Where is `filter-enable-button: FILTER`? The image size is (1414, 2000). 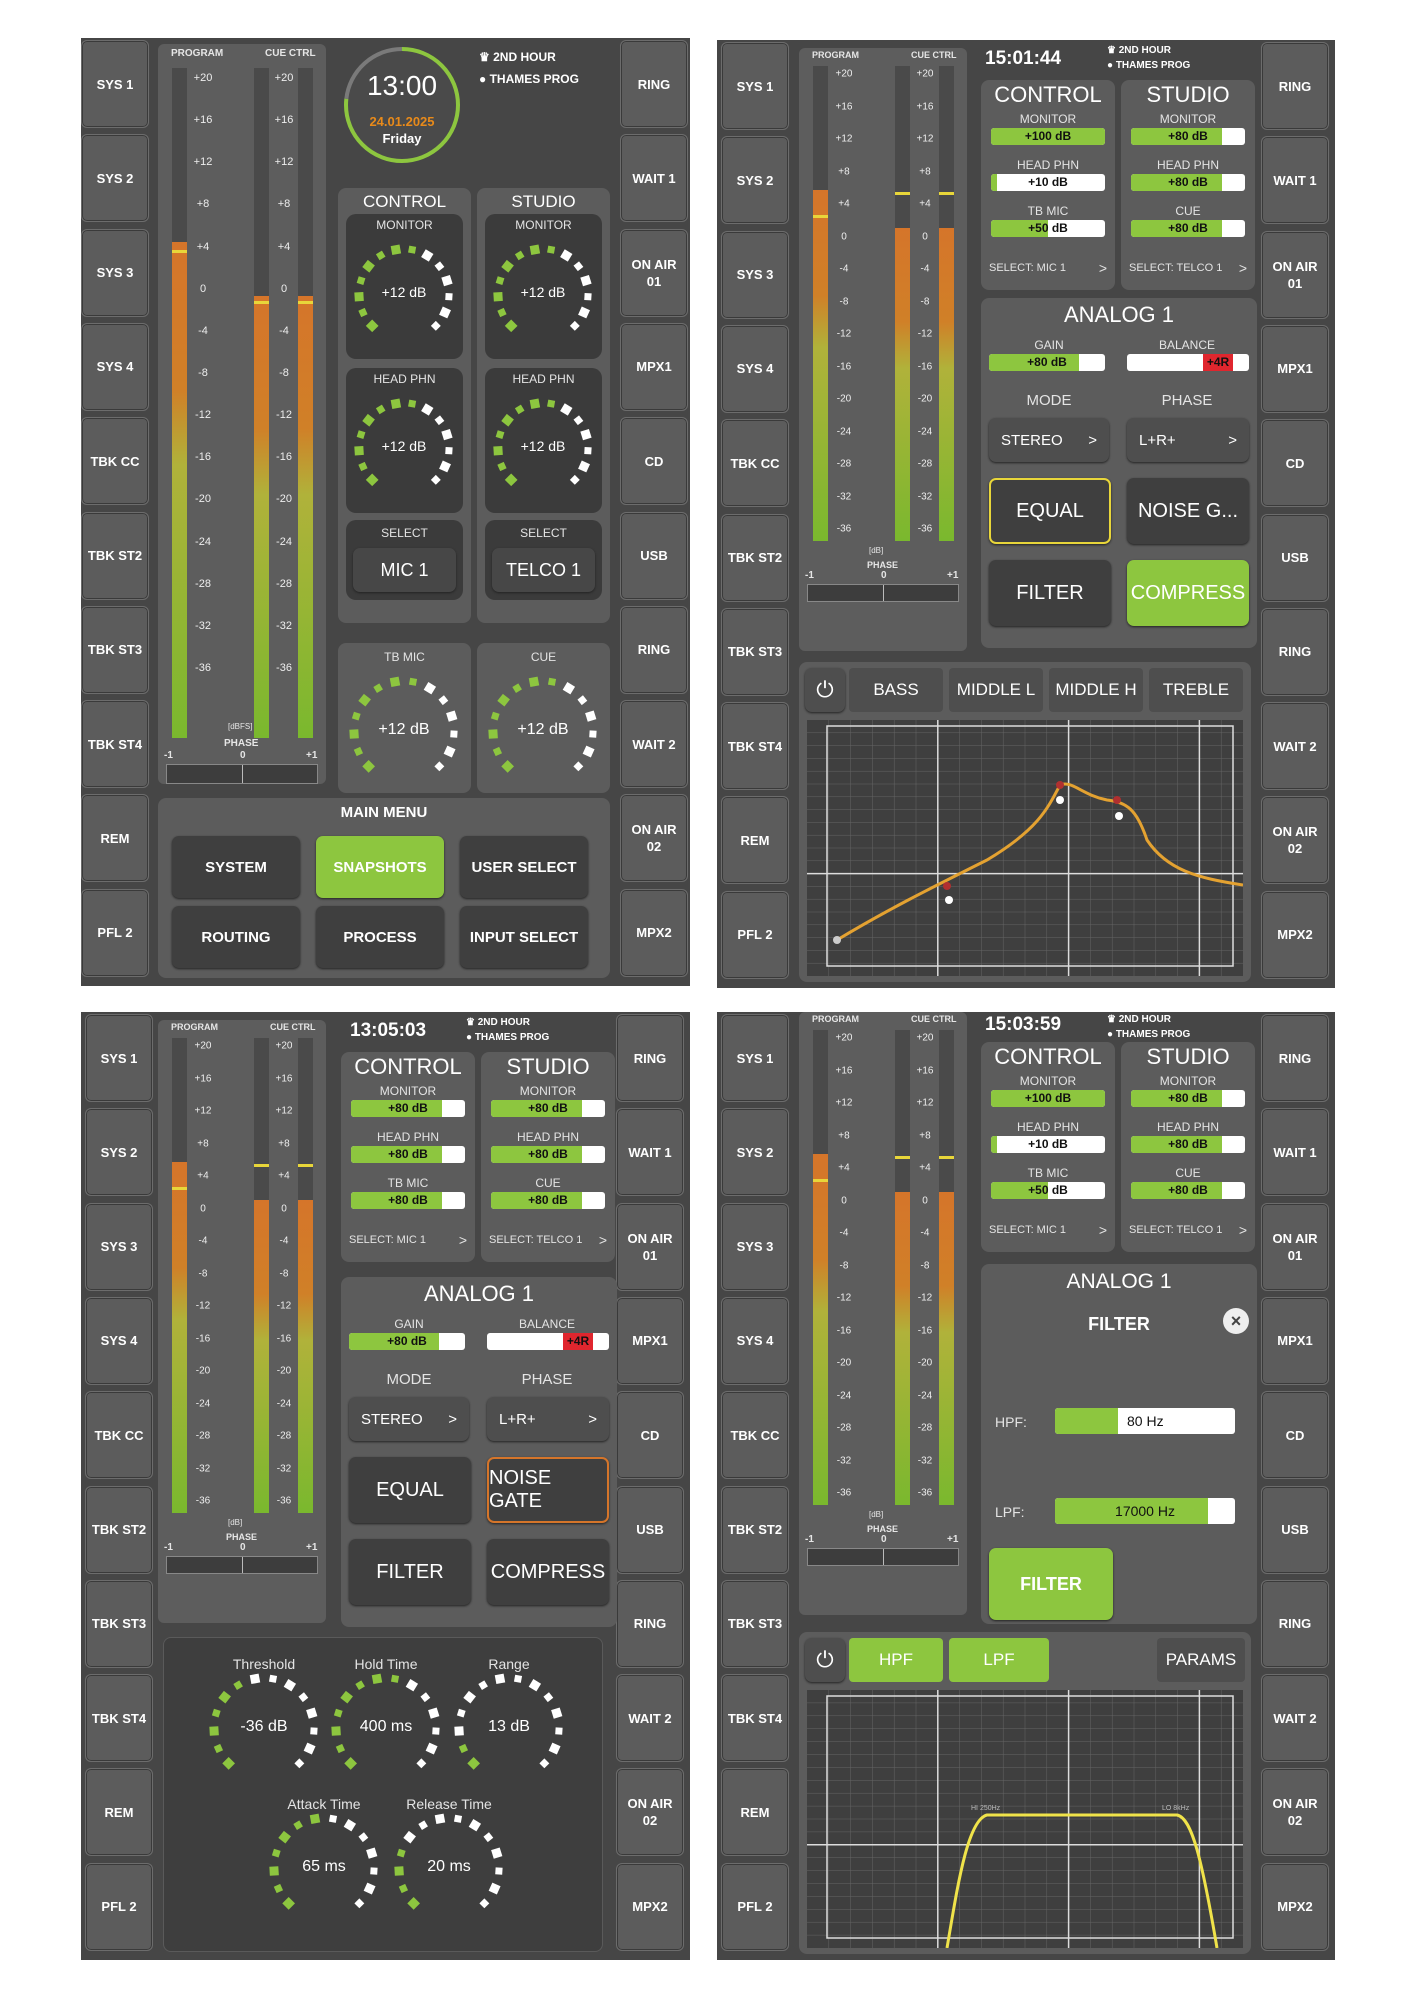 filter-enable-button: FILTER is located at coordinates (1051, 1584).